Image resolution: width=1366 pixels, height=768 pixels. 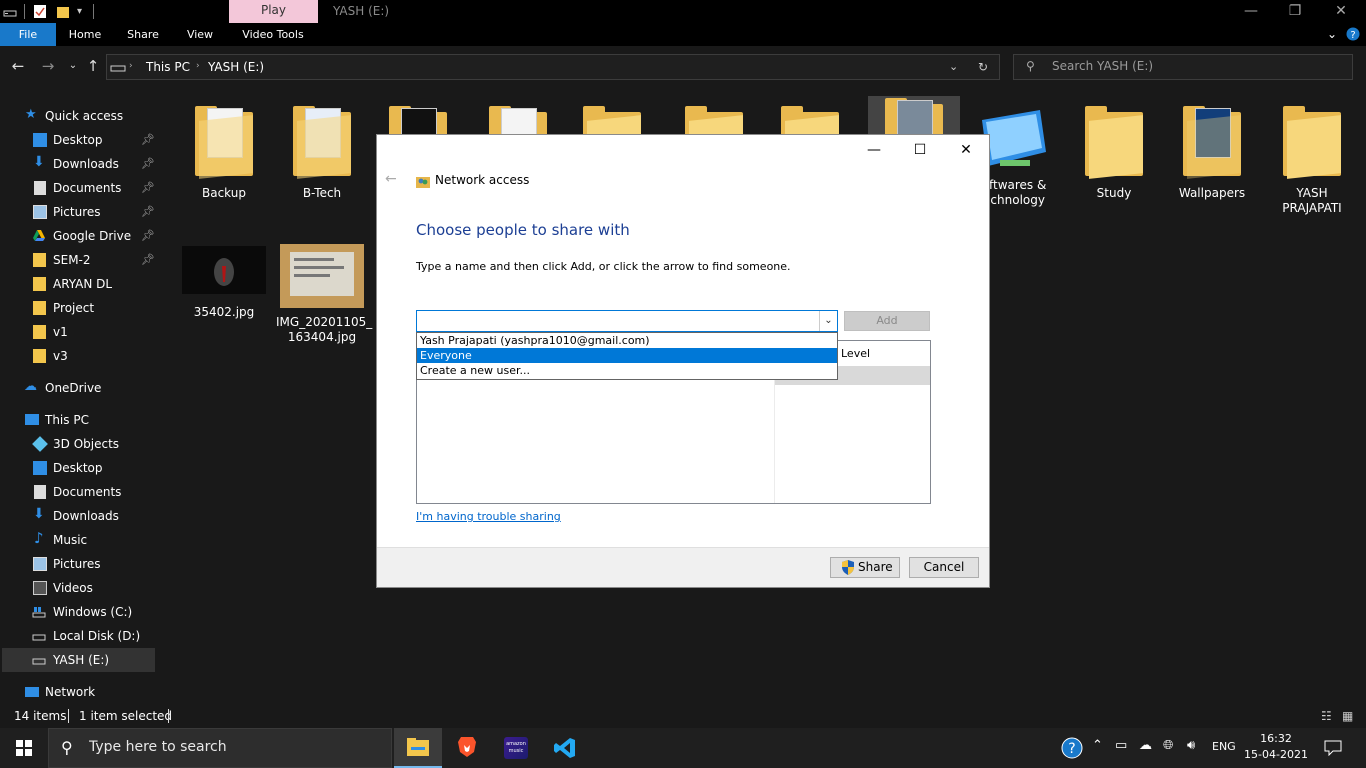 What do you see at coordinates (953, 66) in the screenshot?
I see `address-dropdown-icon: ⌄` at bounding box center [953, 66].